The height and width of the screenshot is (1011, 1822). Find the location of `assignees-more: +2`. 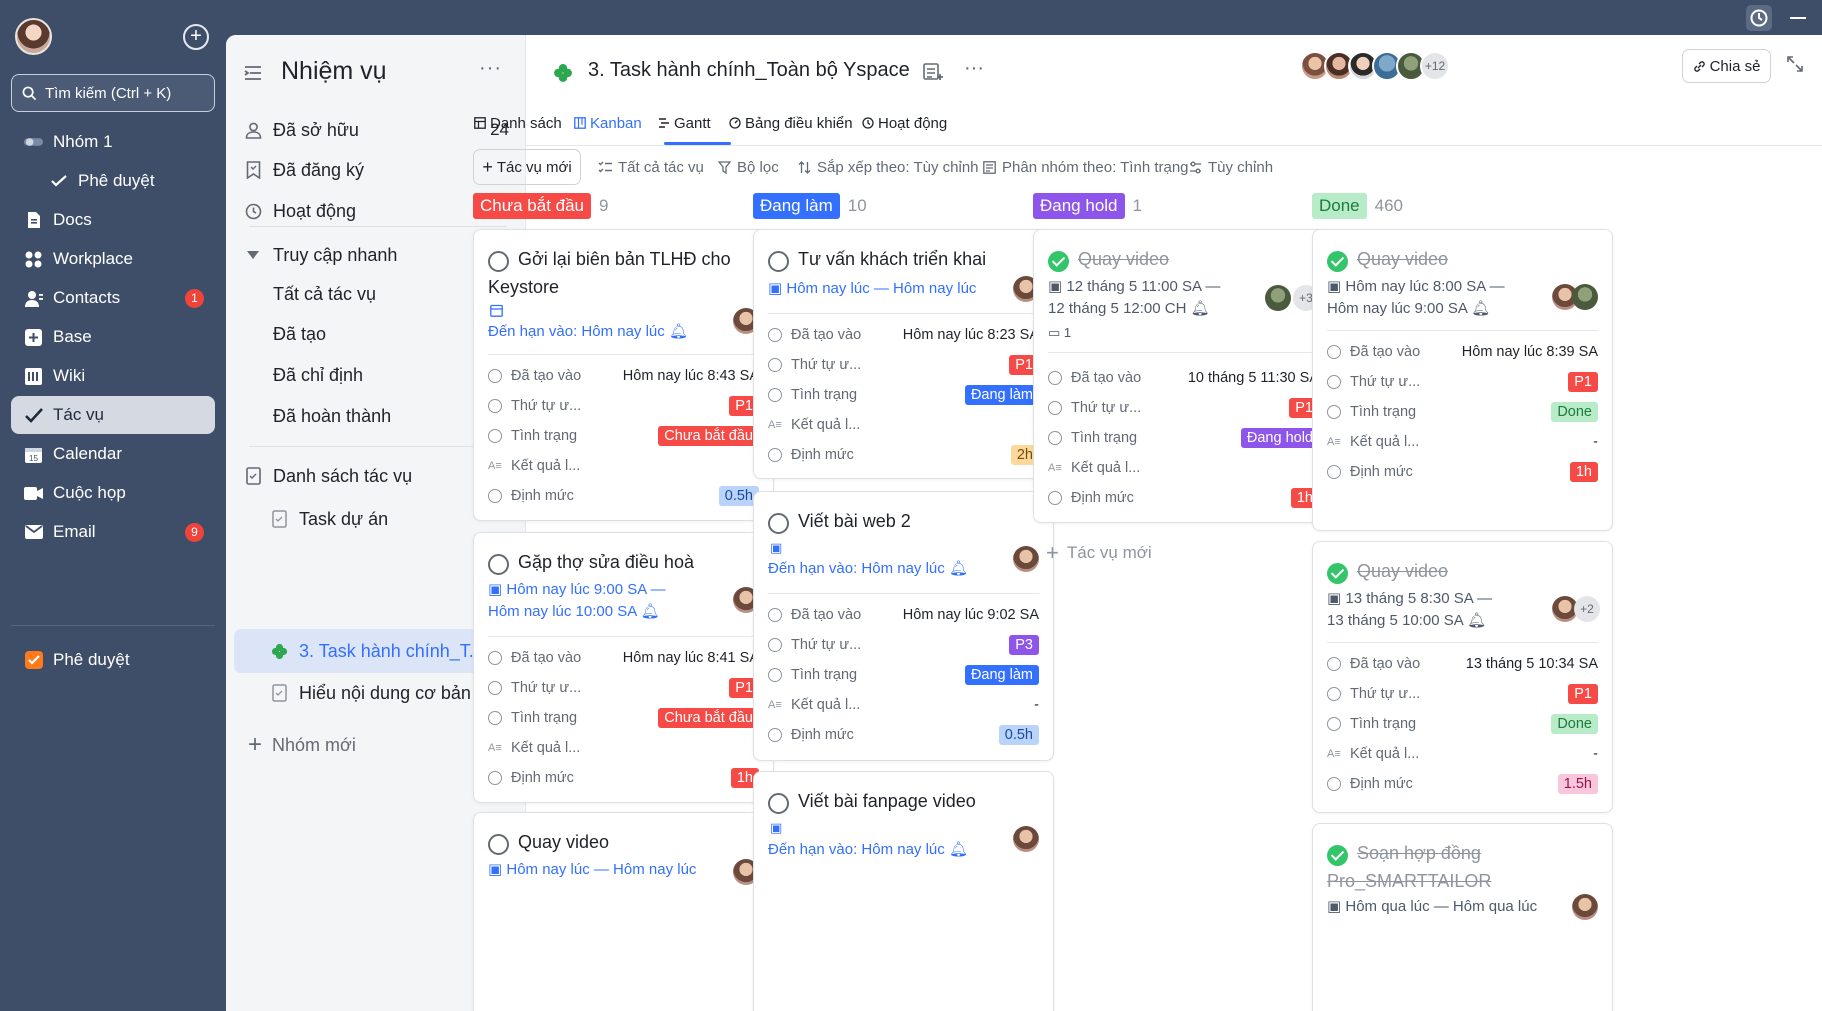

assignees-more: +2 is located at coordinates (1587, 609).